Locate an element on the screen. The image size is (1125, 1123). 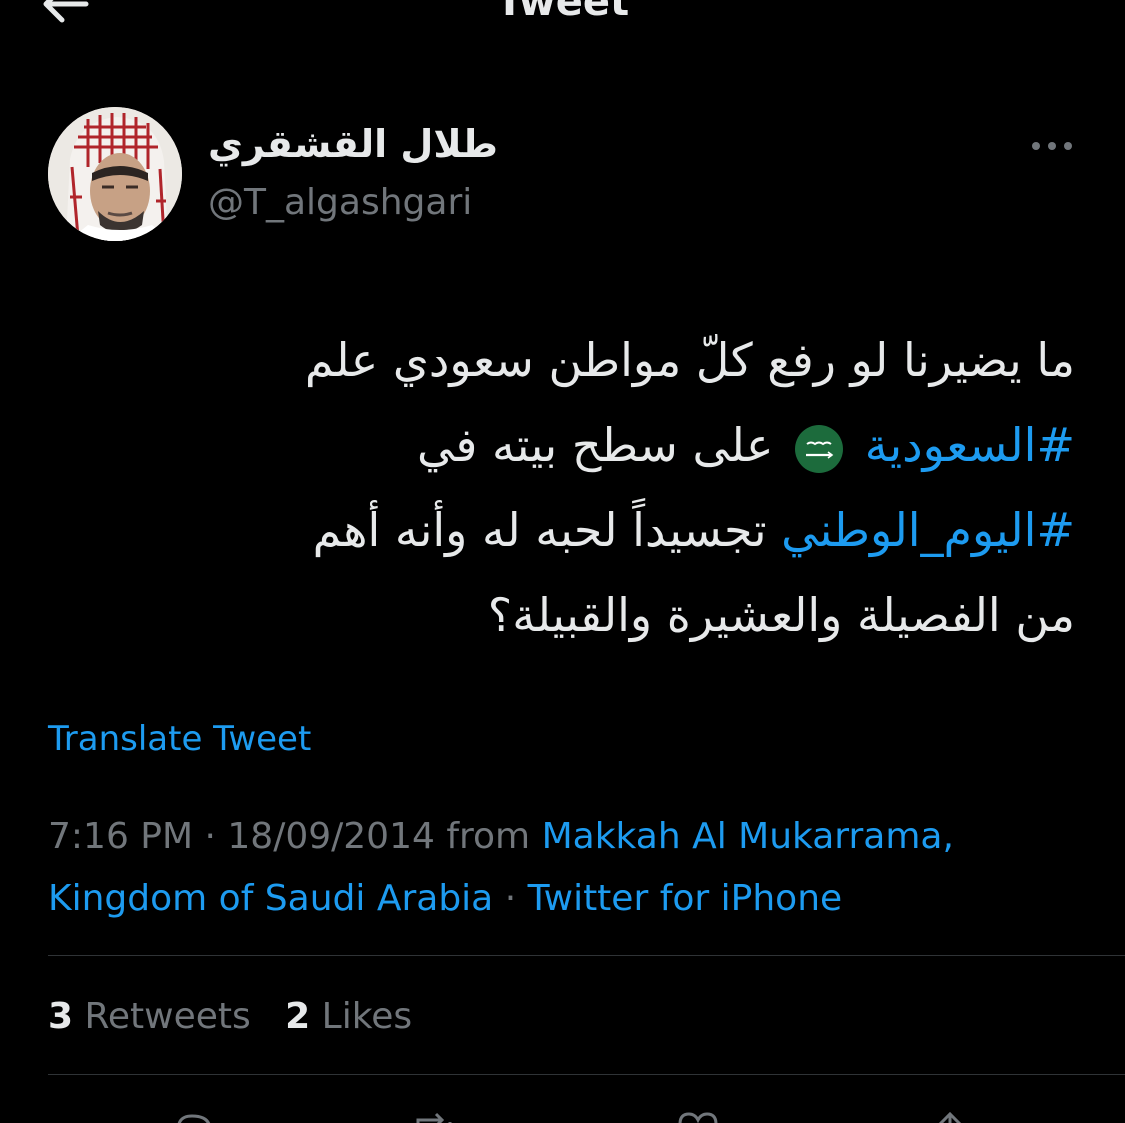
action-bar is located at coordinates (562, 1114).